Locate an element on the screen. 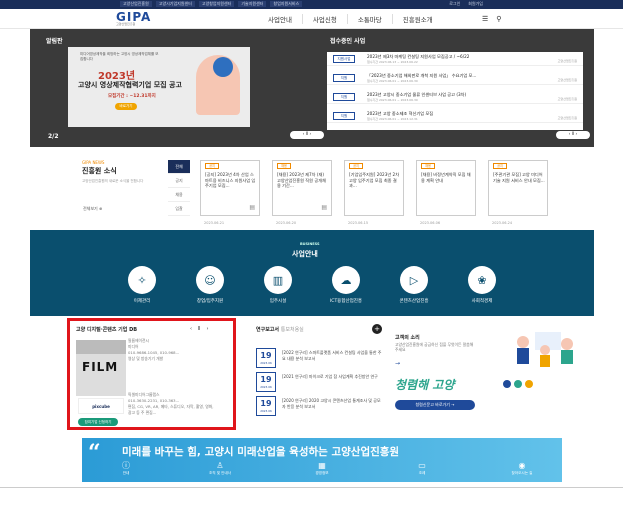 The image size is (623, 513). menu-icon: ☰ is located at coordinates (485, 19).